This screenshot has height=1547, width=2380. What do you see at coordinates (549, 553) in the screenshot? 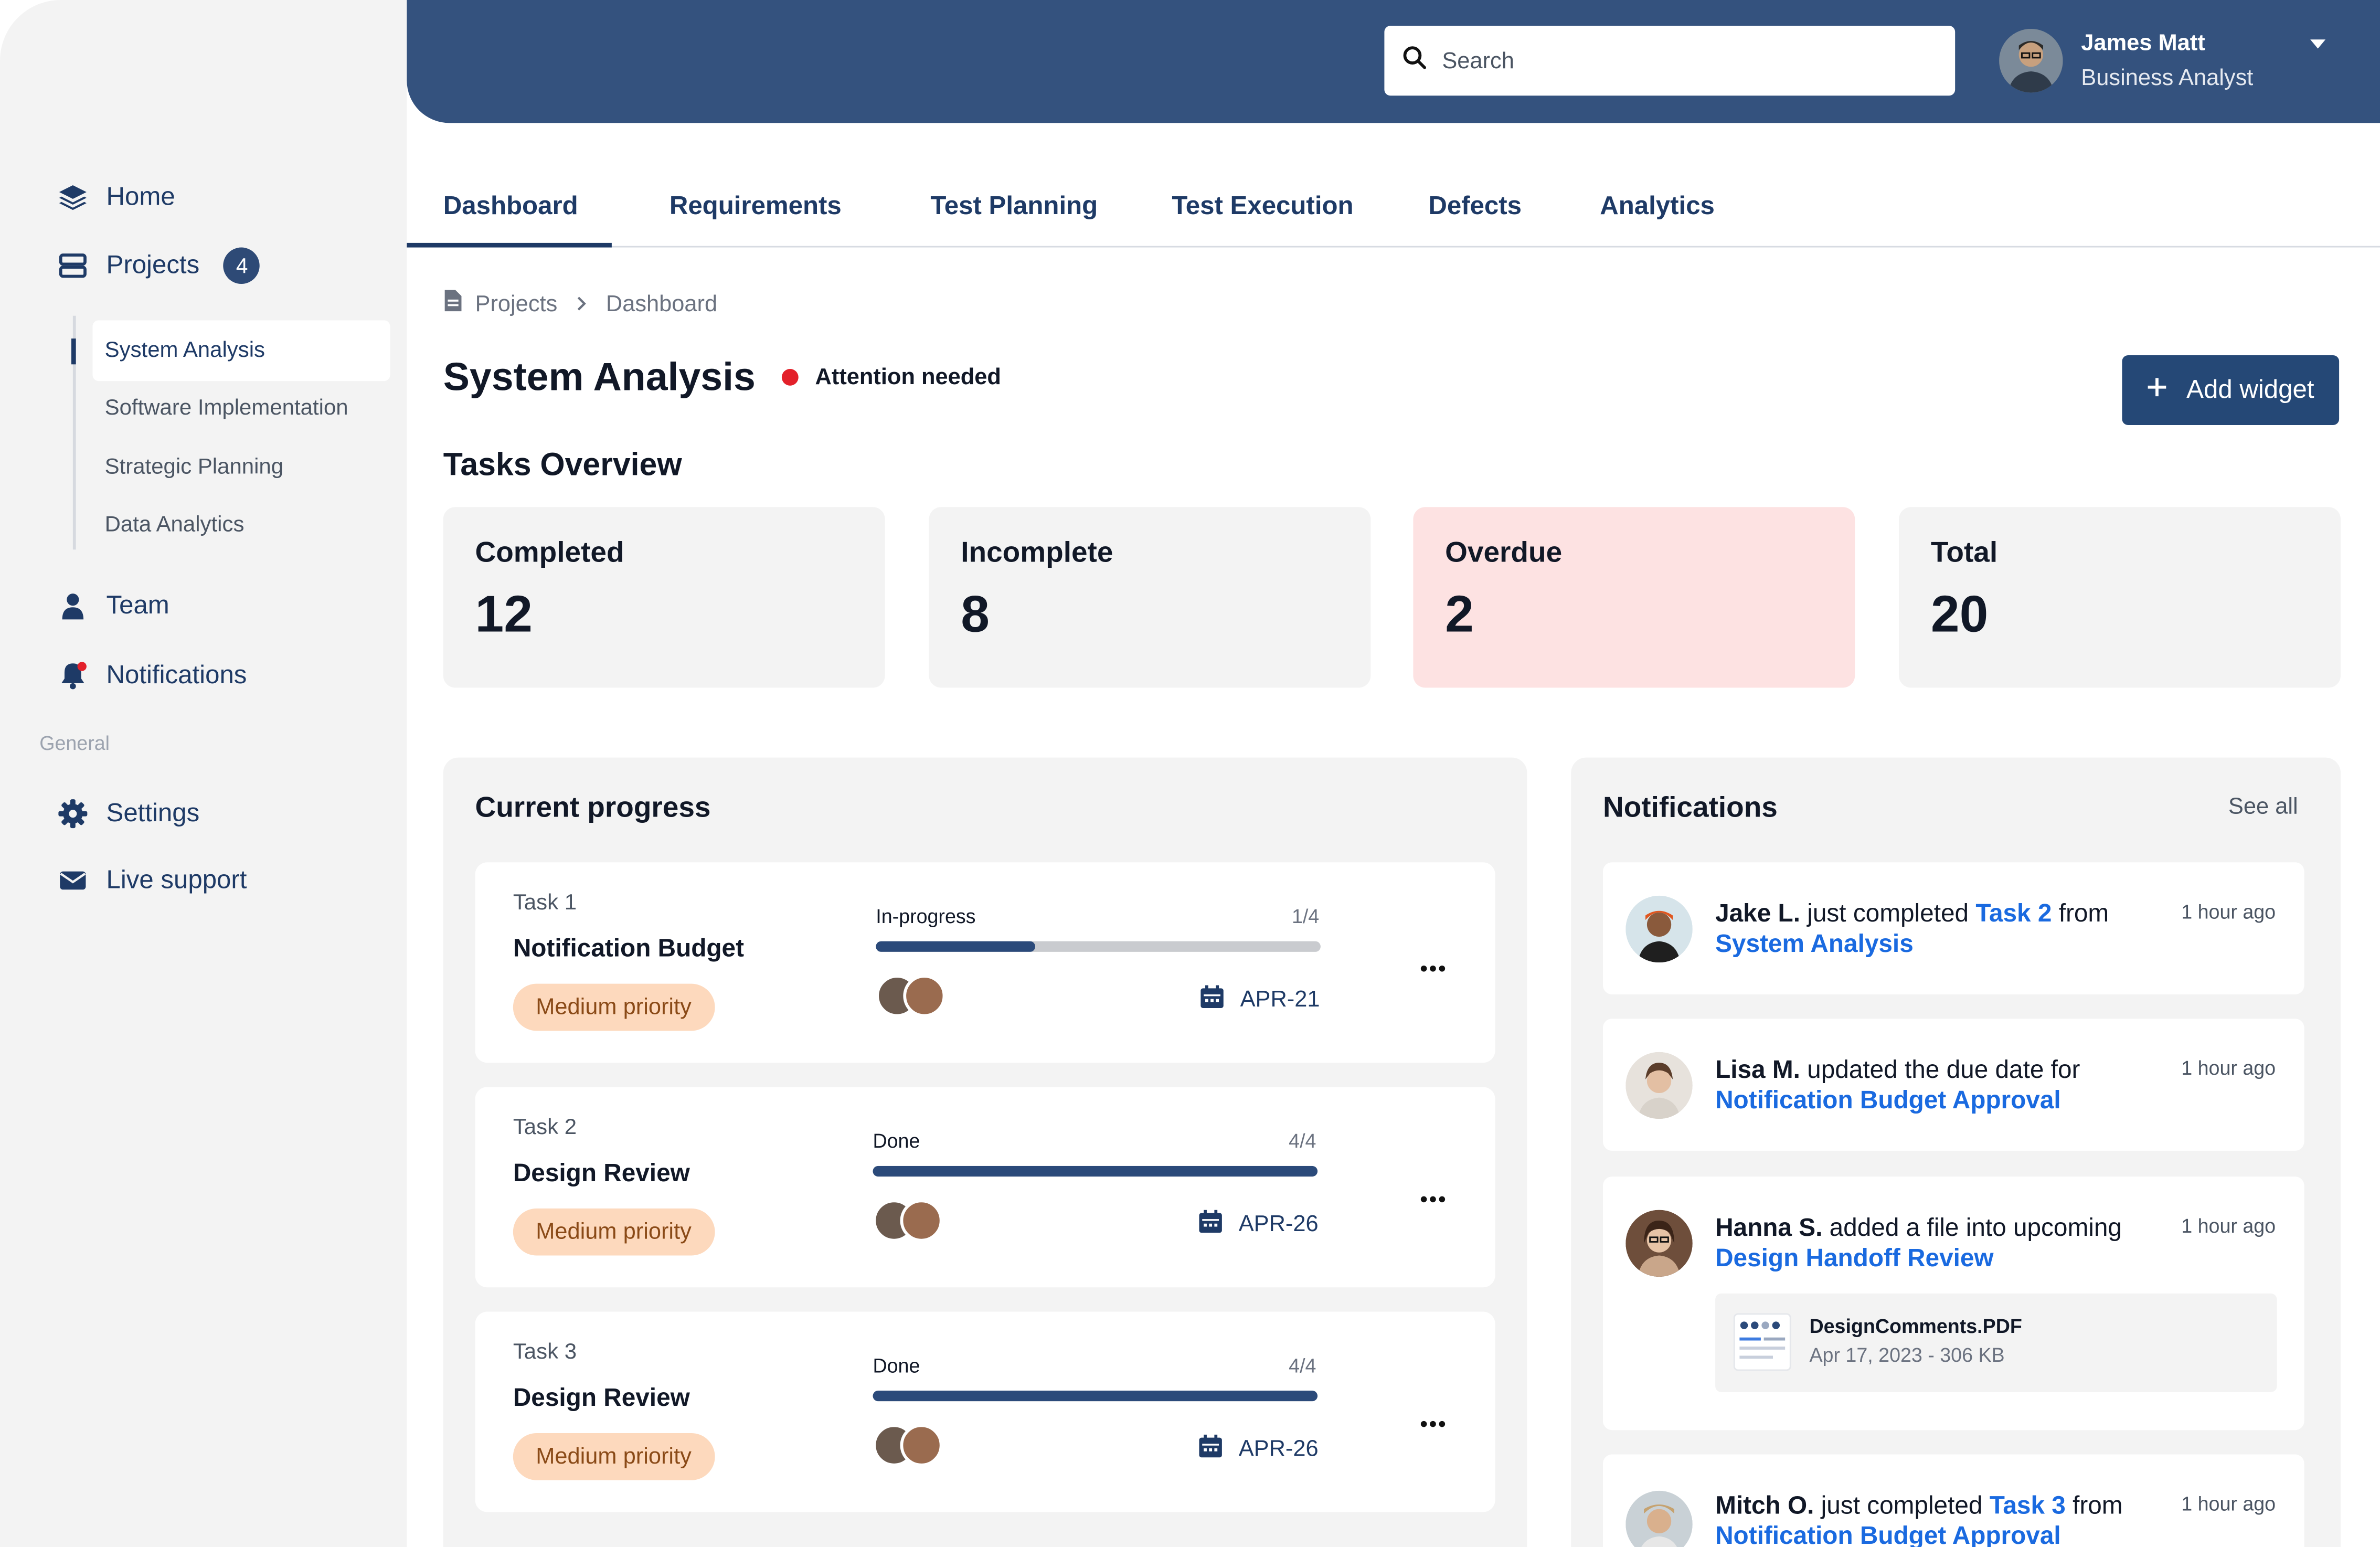
I see `stat-label: Completed` at bounding box center [549, 553].